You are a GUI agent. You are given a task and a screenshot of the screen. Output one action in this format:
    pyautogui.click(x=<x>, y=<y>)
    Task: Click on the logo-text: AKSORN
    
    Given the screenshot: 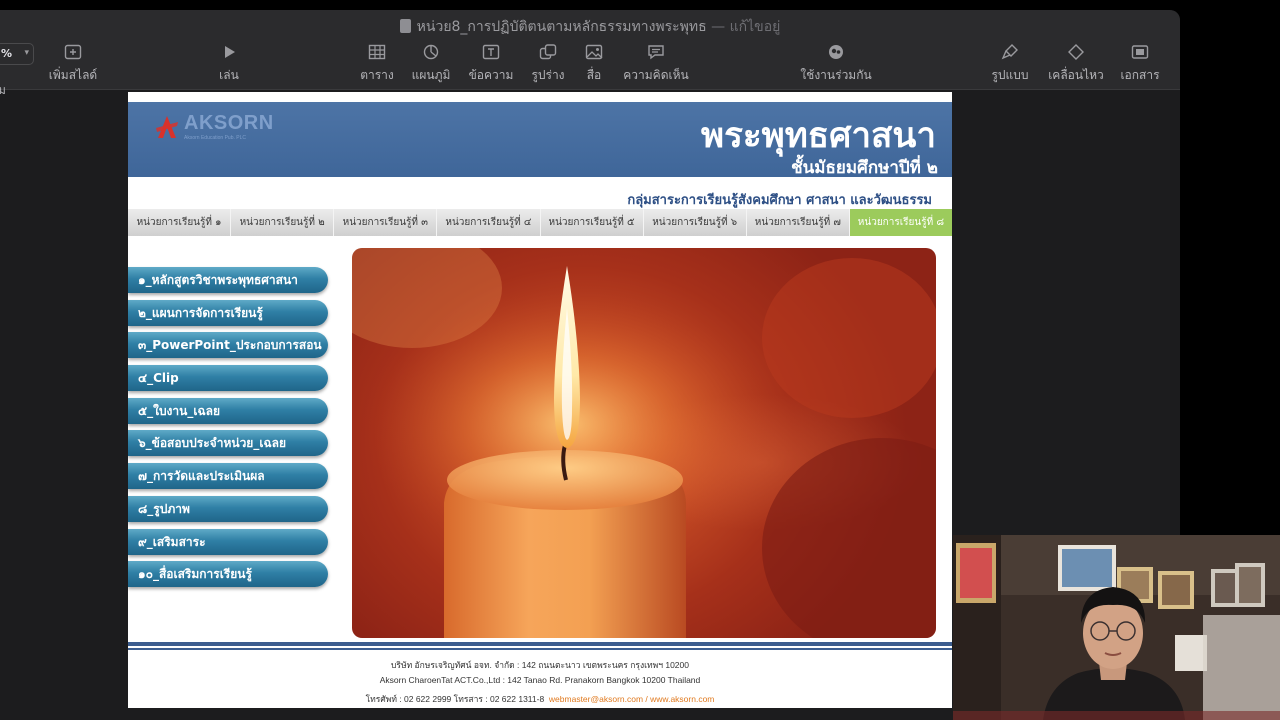 What is the action you would take?
    pyautogui.click(x=229, y=123)
    